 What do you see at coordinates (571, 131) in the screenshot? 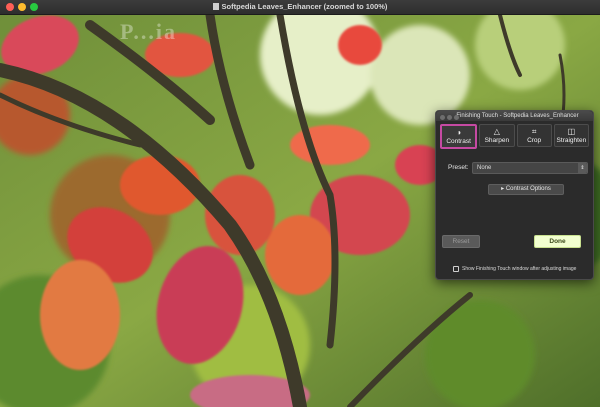
I see `straighten-icon: ◫` at bounding box center [571, 131].